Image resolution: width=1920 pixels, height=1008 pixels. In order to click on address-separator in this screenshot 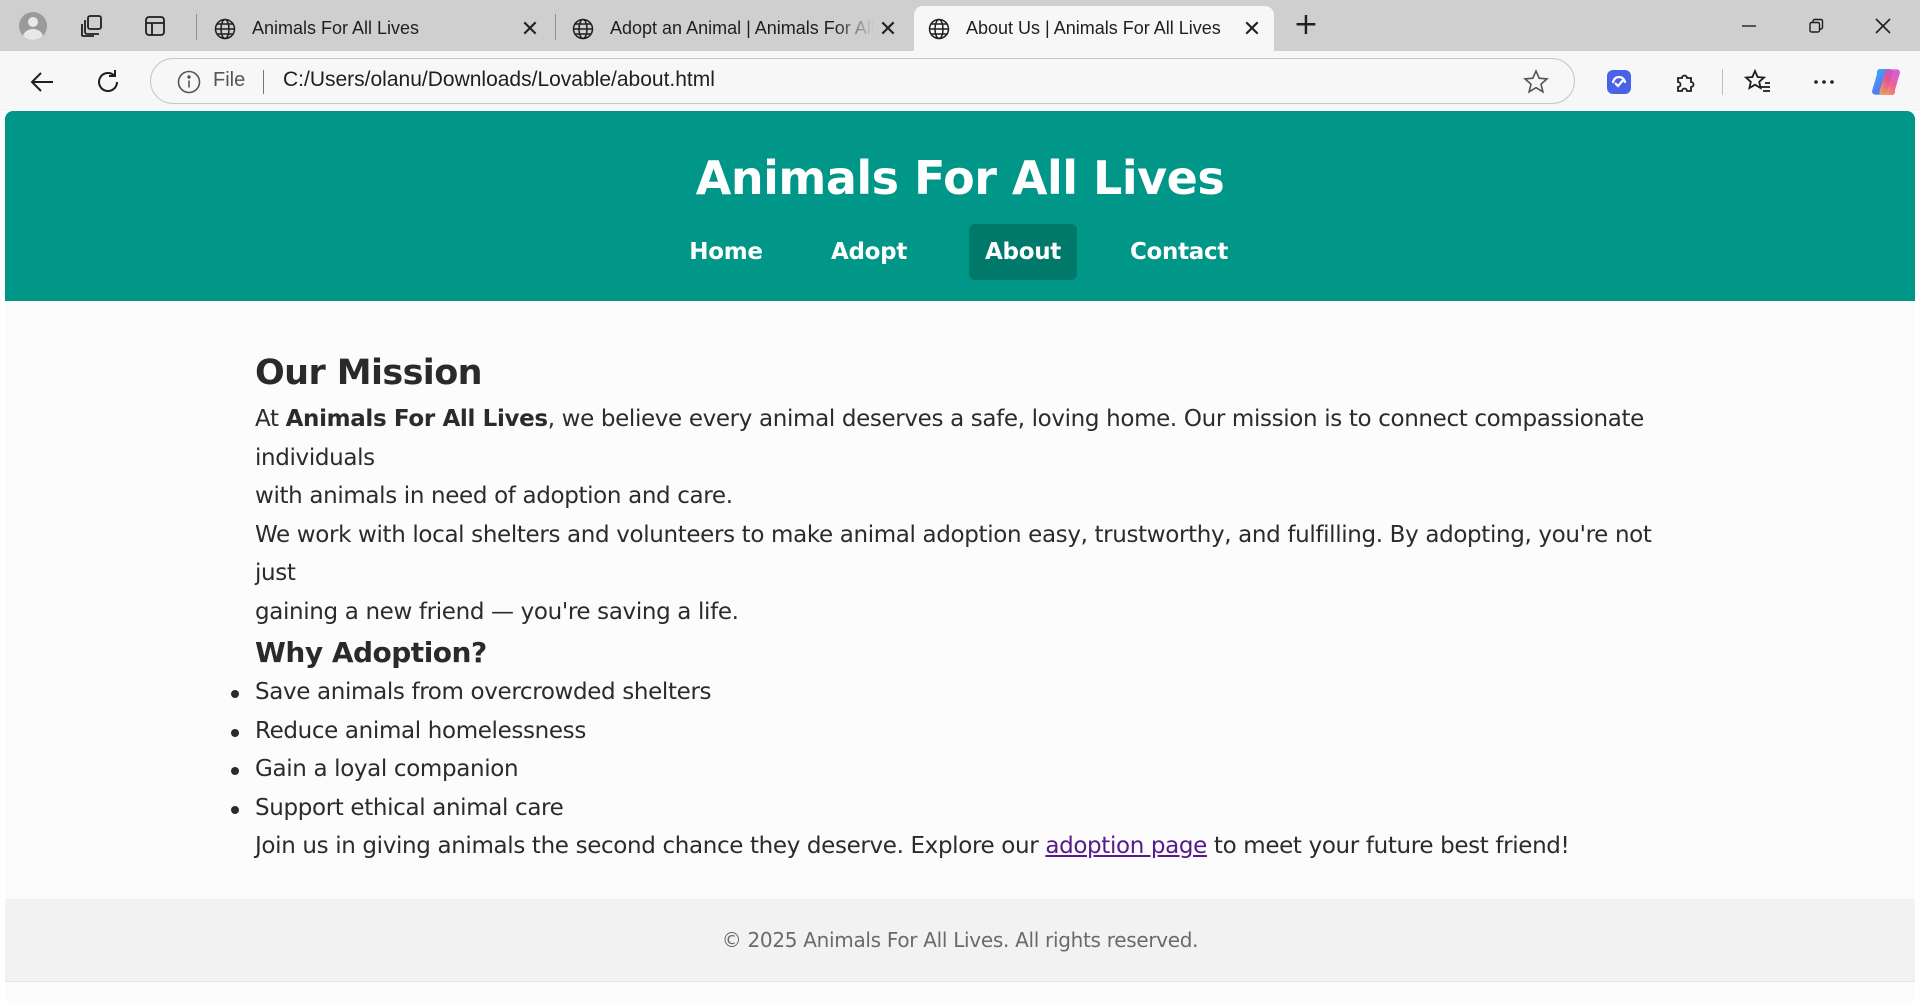, I will do `click(263, 82)`.